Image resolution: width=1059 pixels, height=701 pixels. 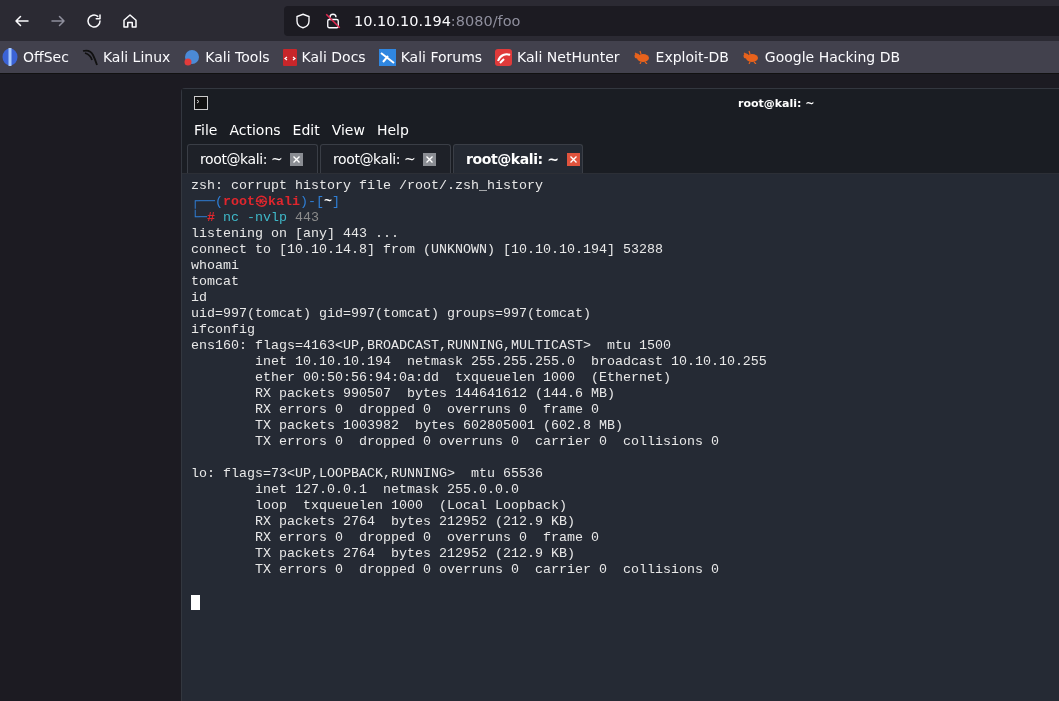 What do you see at coordinates (333, 20) in the screenshot?
I see `insecure-lock-icon` at bounding box center [333, 20].